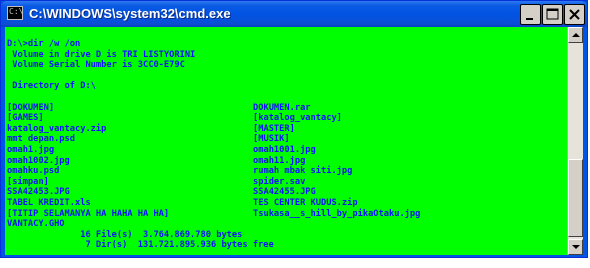 This screenshot has width=590, height=268. I want to click on dir-count-summary: 7 Dir(s) 131.721.895.936 bytes free, so click(140, 245).